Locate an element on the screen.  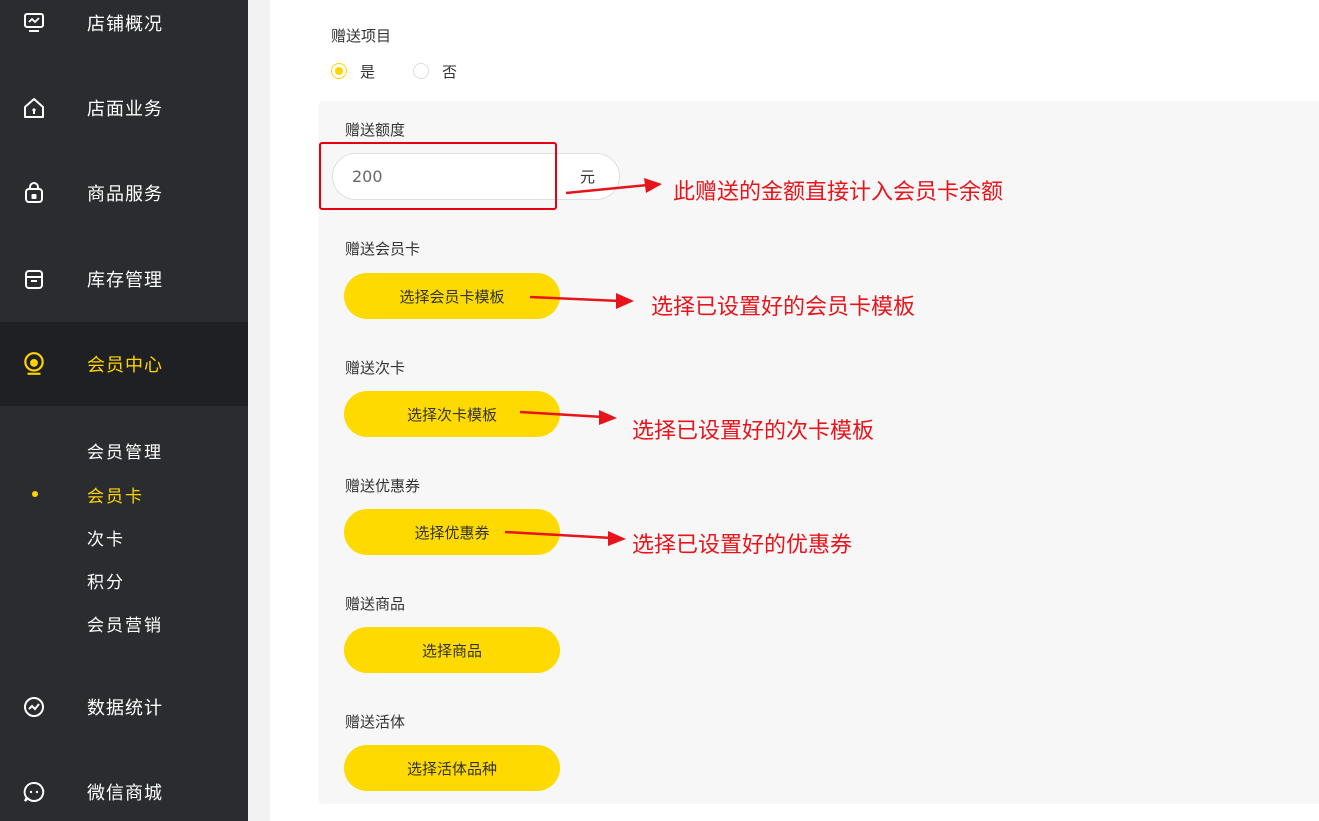
subnav-member-manage: 会员管理 is located at coordinates (125, 450).